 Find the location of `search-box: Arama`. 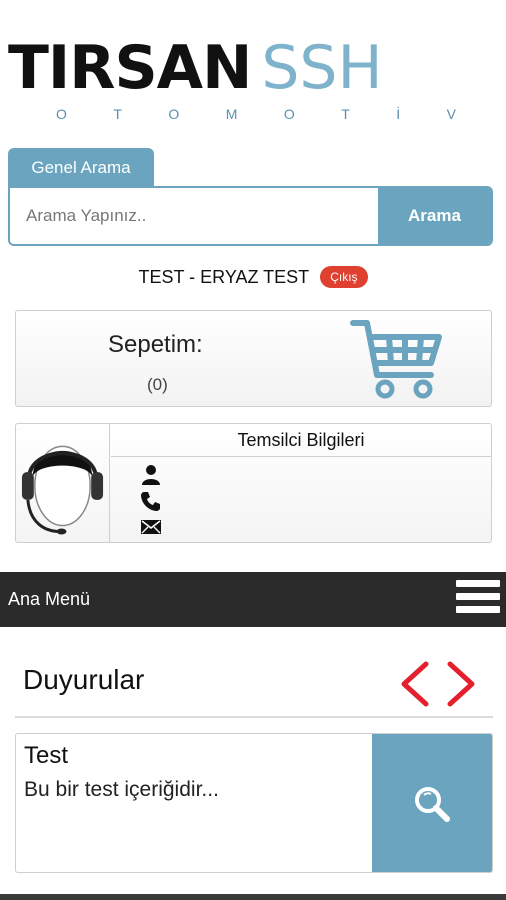

search-box: Arama is located at coordinates (250, 216).